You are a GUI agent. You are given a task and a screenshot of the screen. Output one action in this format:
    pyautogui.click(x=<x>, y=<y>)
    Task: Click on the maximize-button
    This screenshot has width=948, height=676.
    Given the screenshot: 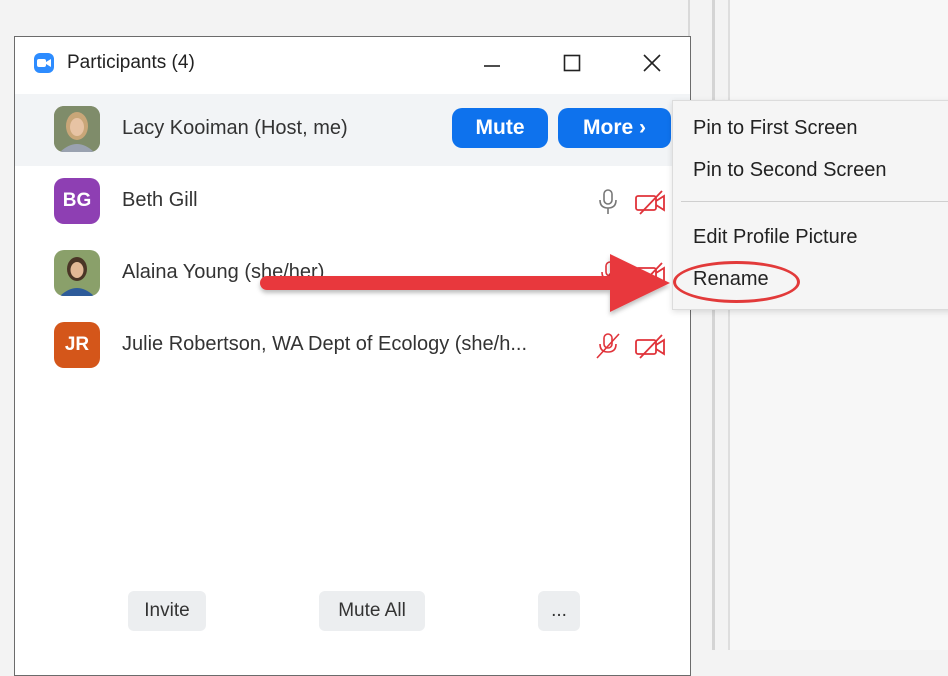 What is the action you would take?
    pyautogui.click(x=572, y=63)
    